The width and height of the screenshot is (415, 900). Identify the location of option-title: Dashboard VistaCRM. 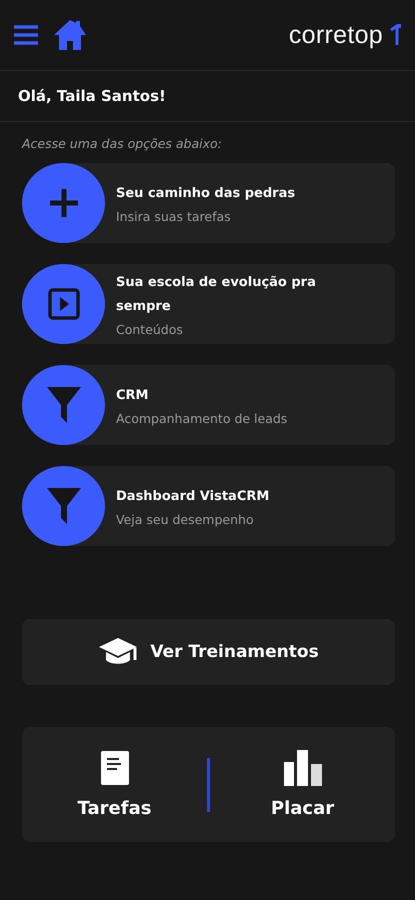
(193, 497).